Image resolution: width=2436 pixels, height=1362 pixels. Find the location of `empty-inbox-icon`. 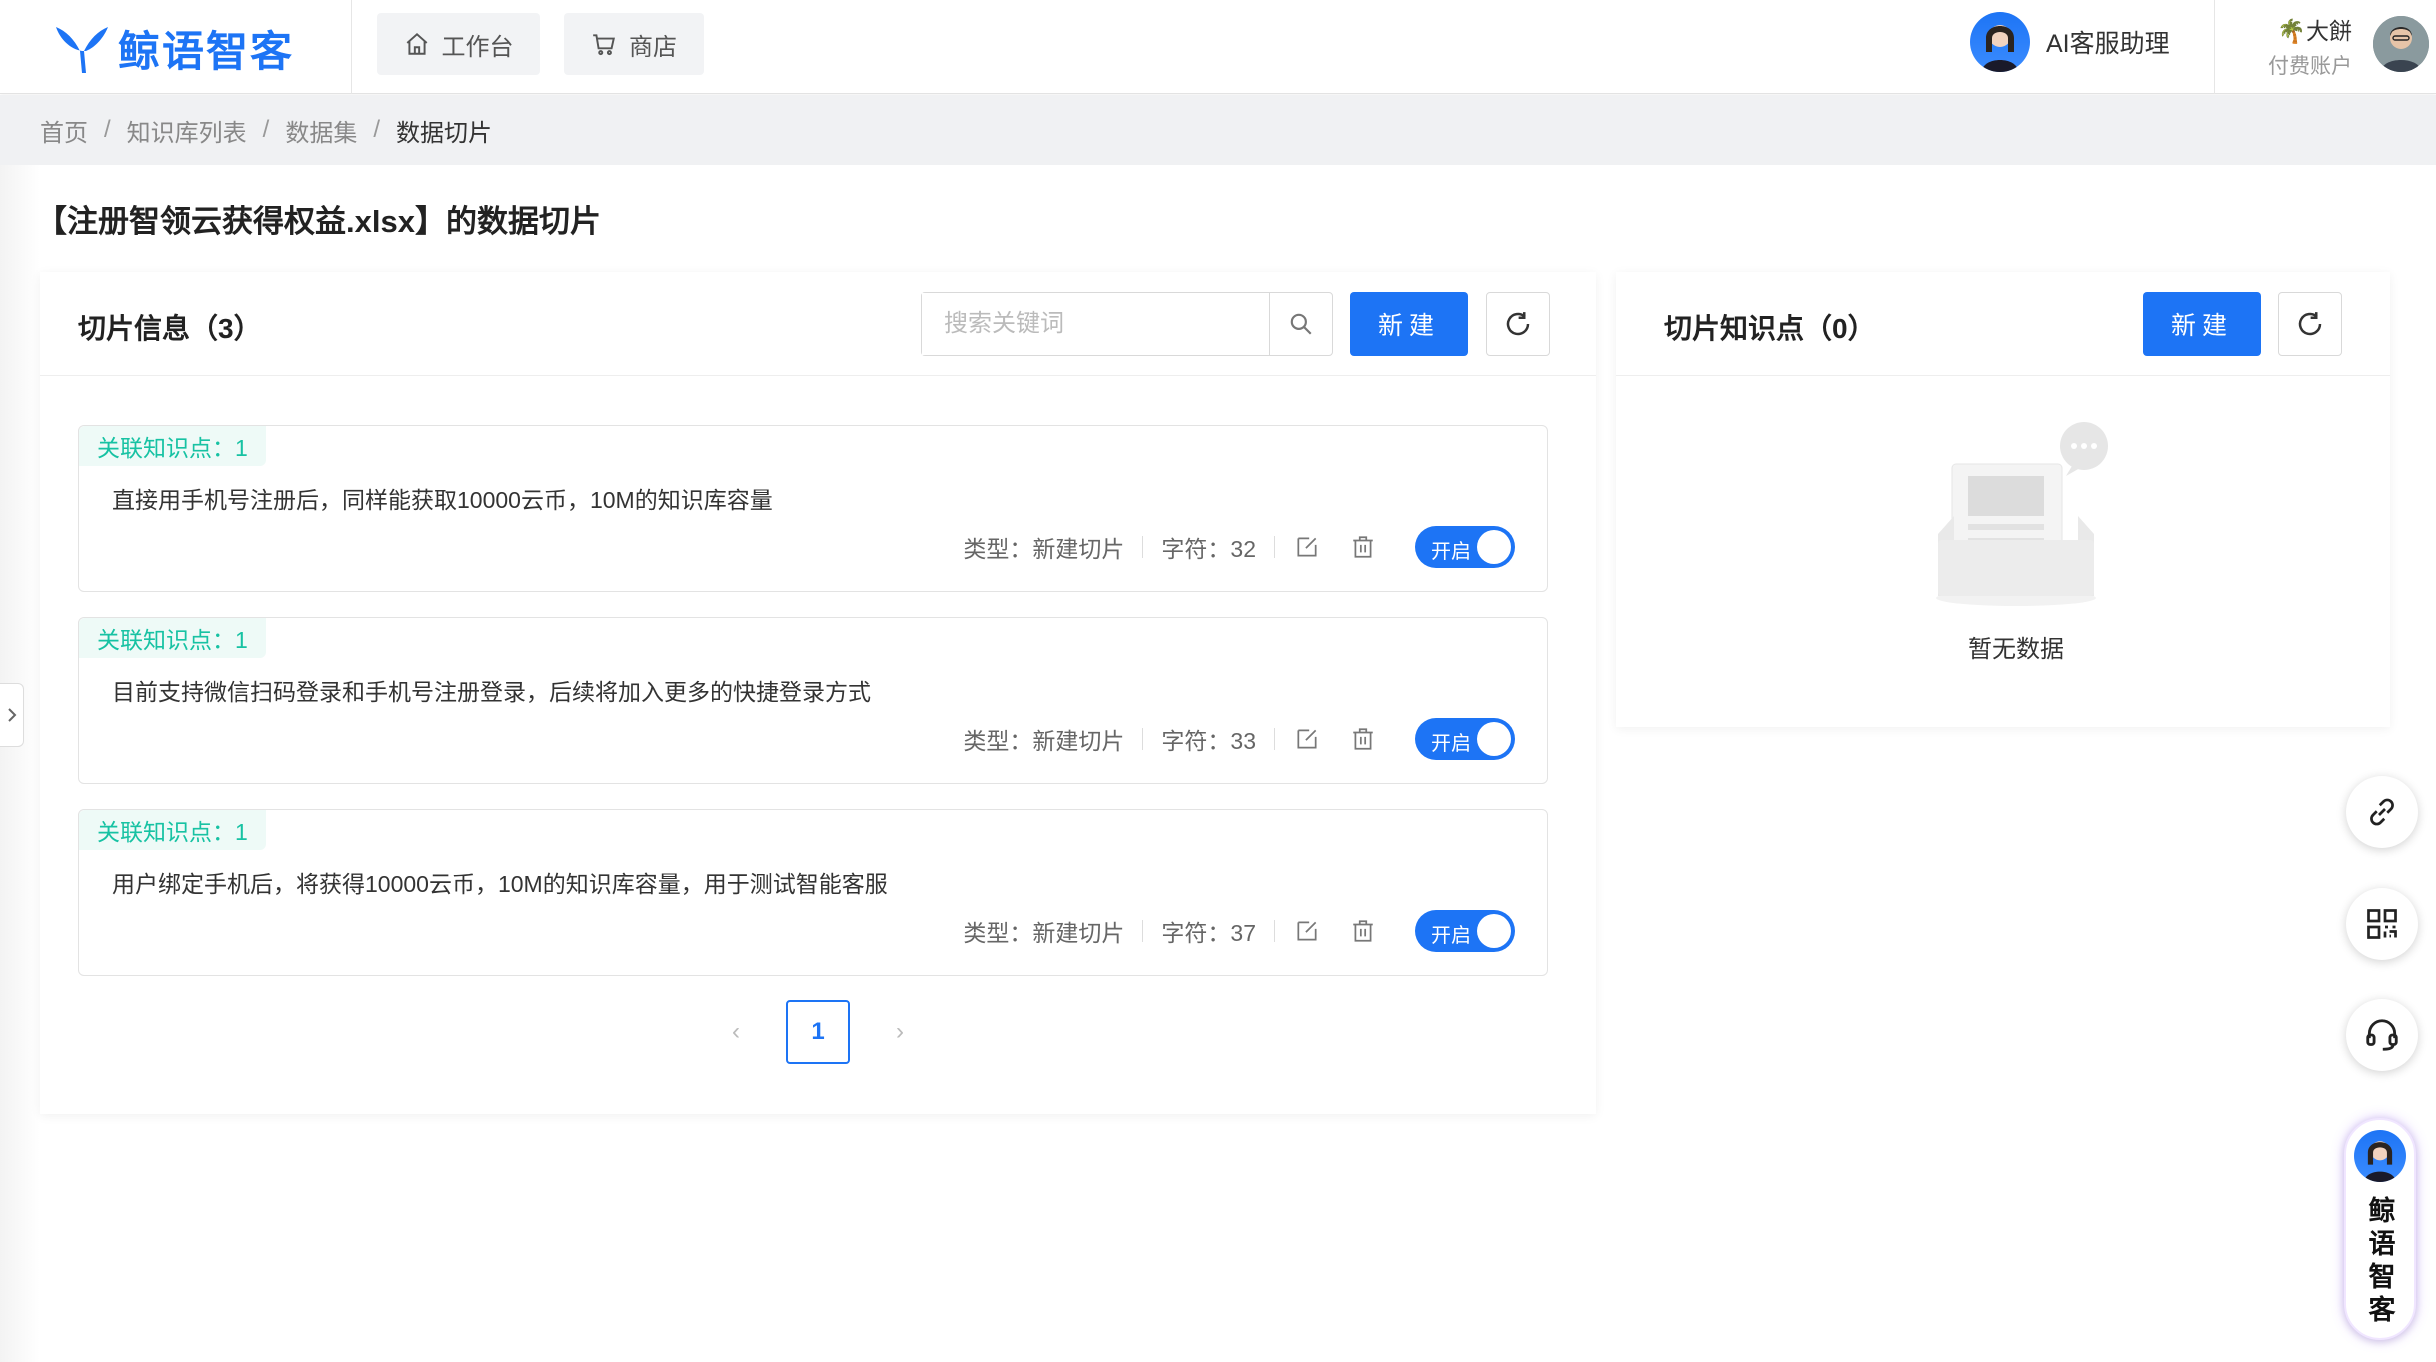

empty-inbox-icon is located at coordinates (2022, 514).